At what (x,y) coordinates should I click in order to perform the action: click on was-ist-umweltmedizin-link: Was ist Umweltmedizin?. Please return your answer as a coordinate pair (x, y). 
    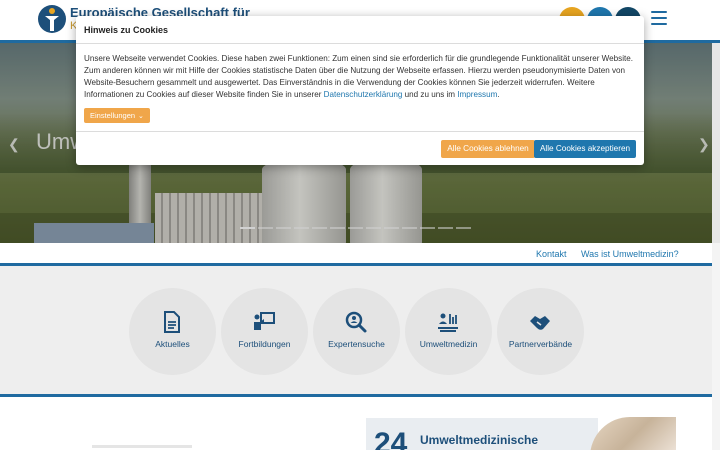
    Looking at the image, I should click on (630, 254).